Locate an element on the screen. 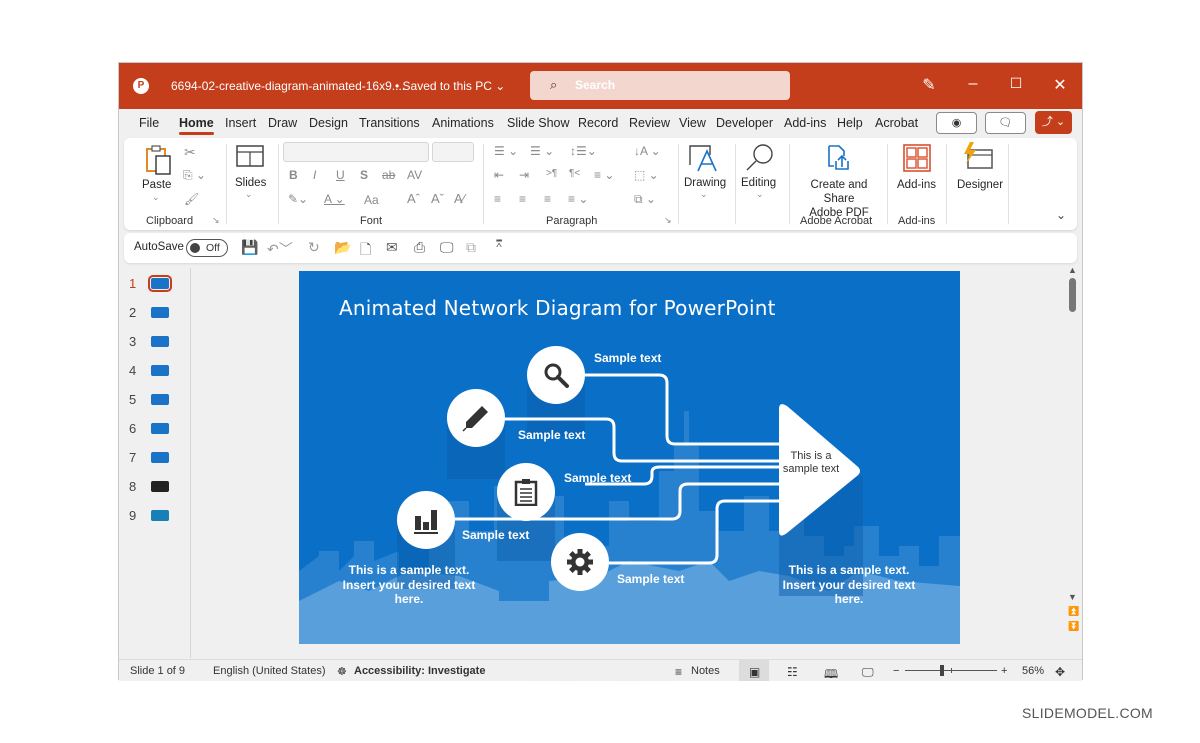 This screenshot has height=743, width=1200. add-ins-grid-icon is located at coordinates (917, 158).